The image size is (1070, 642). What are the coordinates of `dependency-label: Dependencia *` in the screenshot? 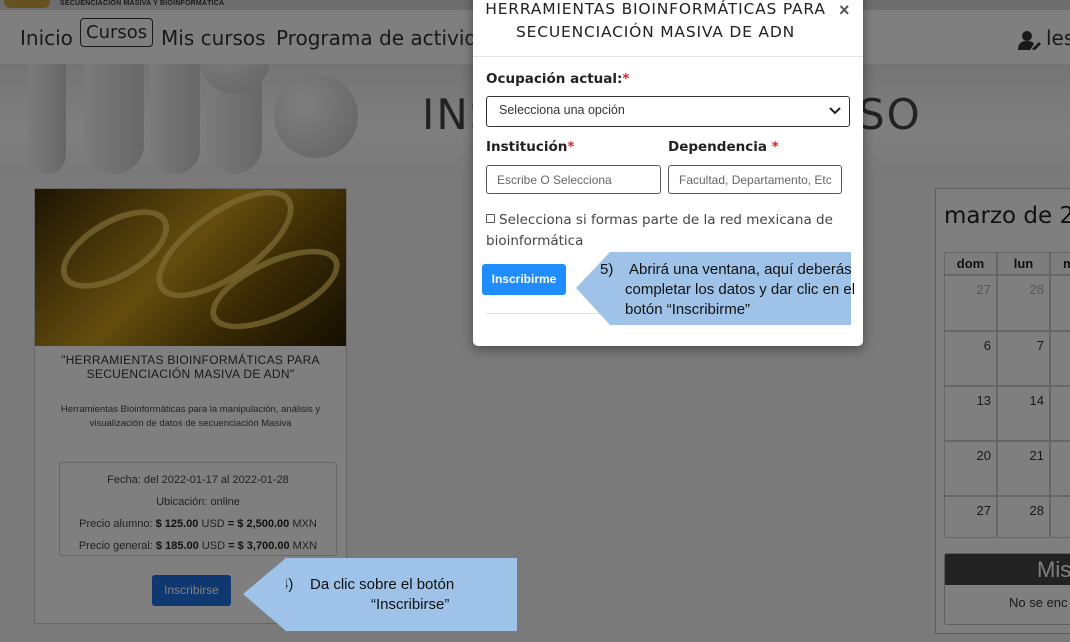 It's located at (723, 147).